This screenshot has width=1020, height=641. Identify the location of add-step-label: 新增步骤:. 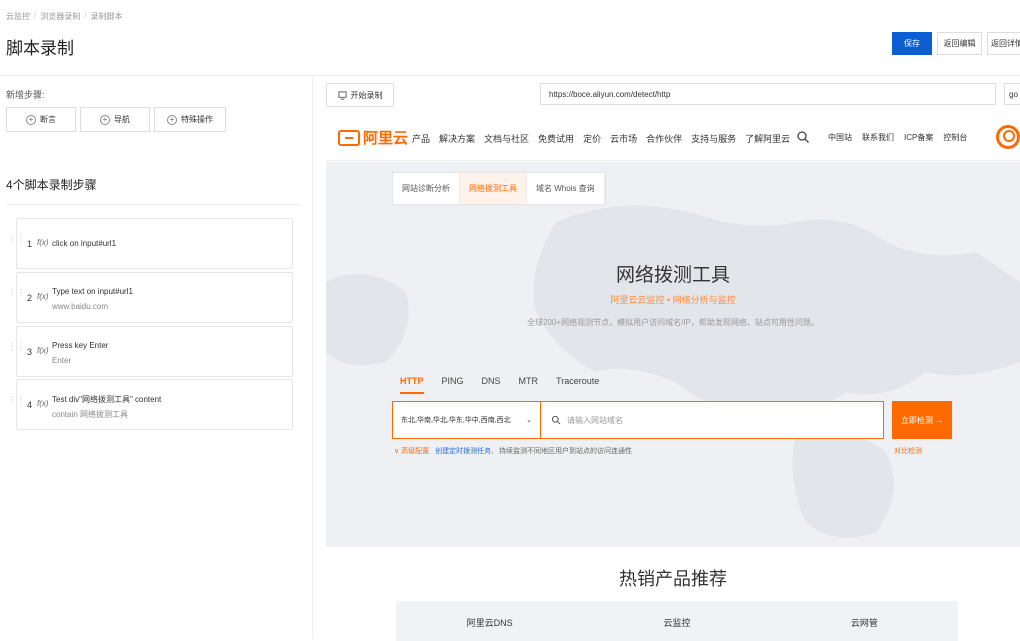
(25, 95).